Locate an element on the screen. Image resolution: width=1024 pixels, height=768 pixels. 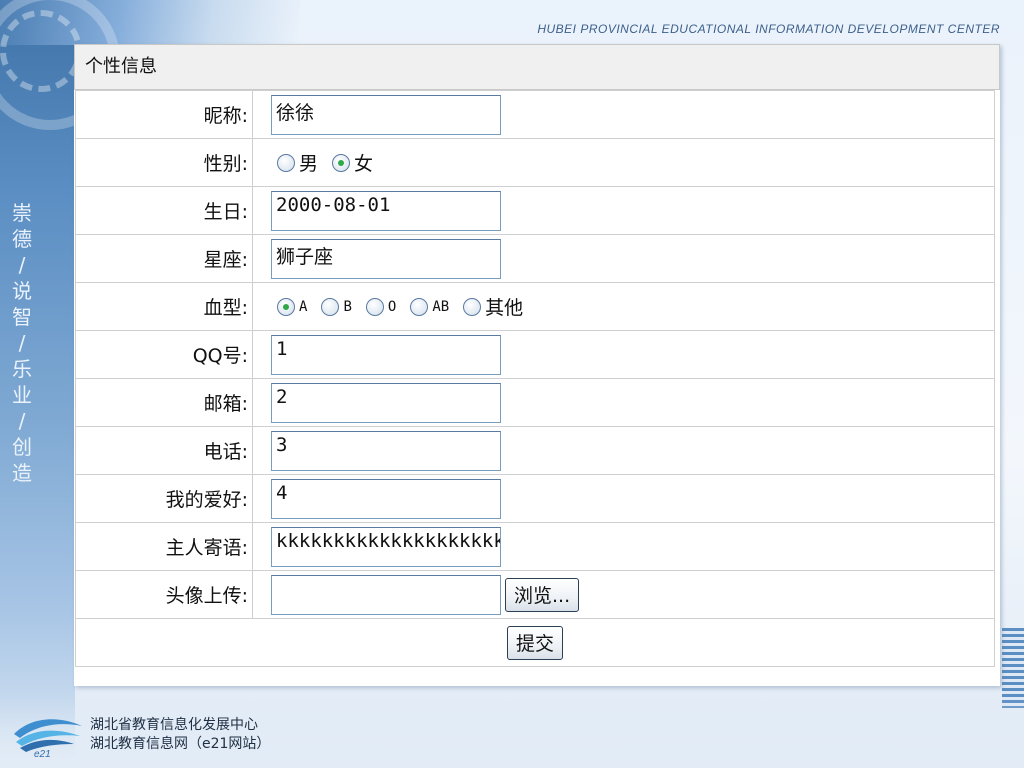
blood-b-radio is located at coordinates (330, 306).